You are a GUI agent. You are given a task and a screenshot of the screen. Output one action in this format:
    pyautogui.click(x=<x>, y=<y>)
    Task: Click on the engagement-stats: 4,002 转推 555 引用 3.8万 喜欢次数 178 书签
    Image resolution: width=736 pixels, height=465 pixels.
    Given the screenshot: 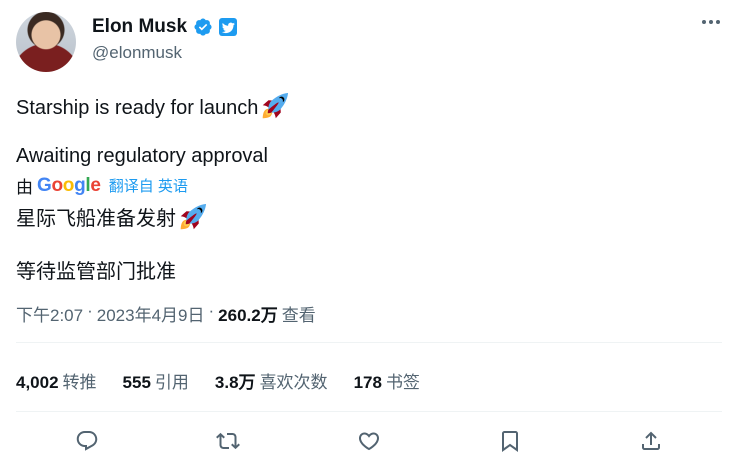 What is the action you would take?
    pyautogui.click(x=218, y=380)
    